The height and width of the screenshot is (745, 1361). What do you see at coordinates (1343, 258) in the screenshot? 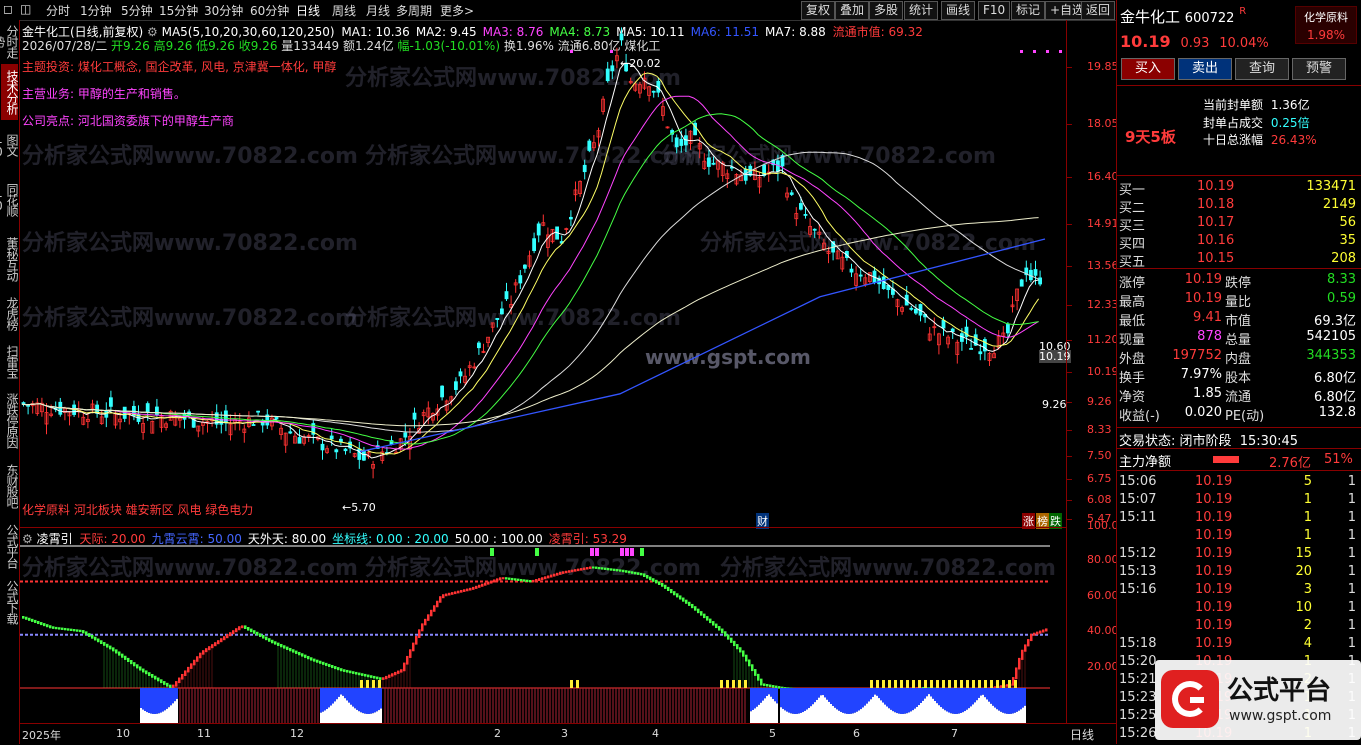
I see `orderbook-volume: 208` at bounding box center [1343, 258].